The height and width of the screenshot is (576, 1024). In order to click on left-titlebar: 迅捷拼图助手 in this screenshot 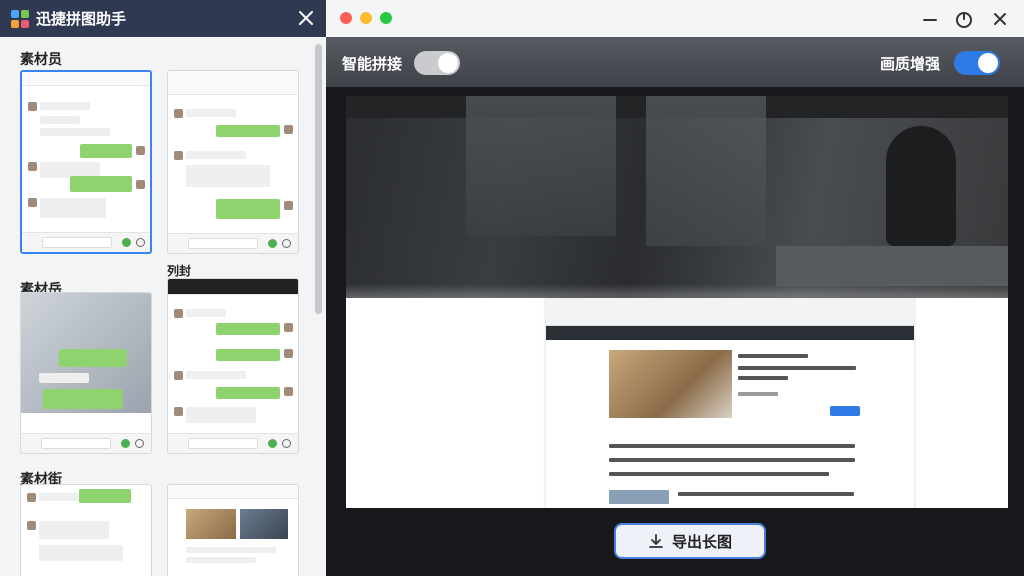, I will do `click(163, 18)`.